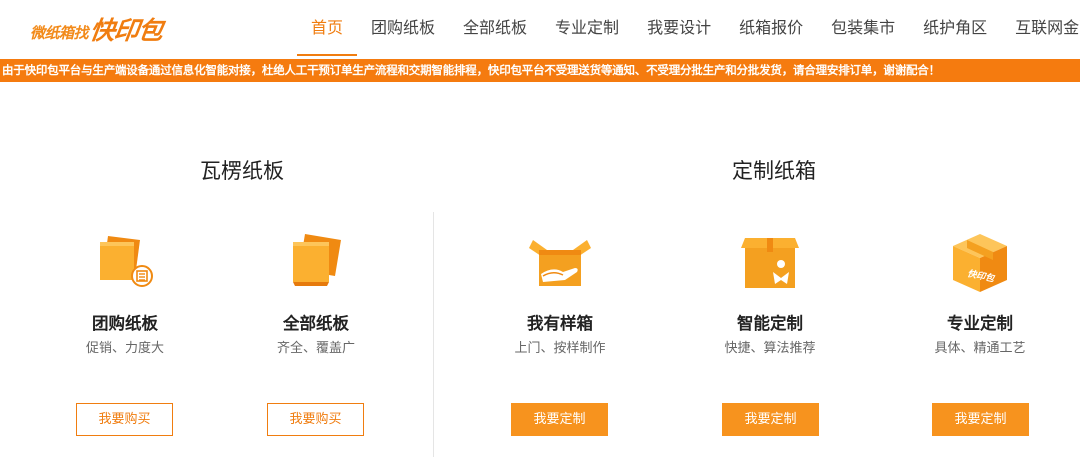 This screenshot has height=475, width=1080. I want to click on site-logo: 微纸箱找 快印包, so click(97, 29).